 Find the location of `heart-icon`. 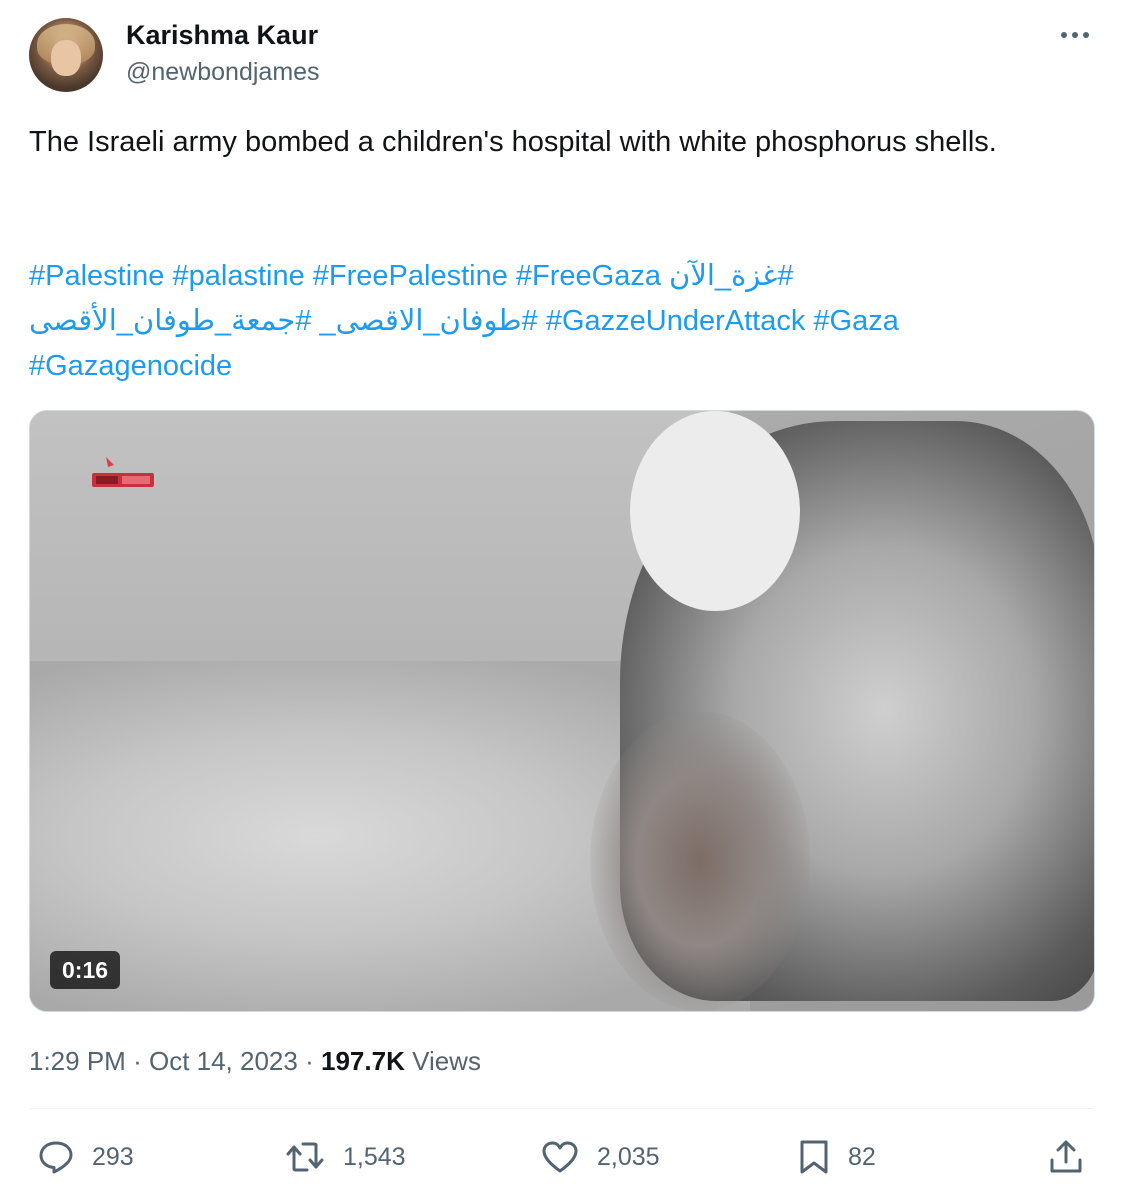

heart-icon is located at coordinates (560, 1157).